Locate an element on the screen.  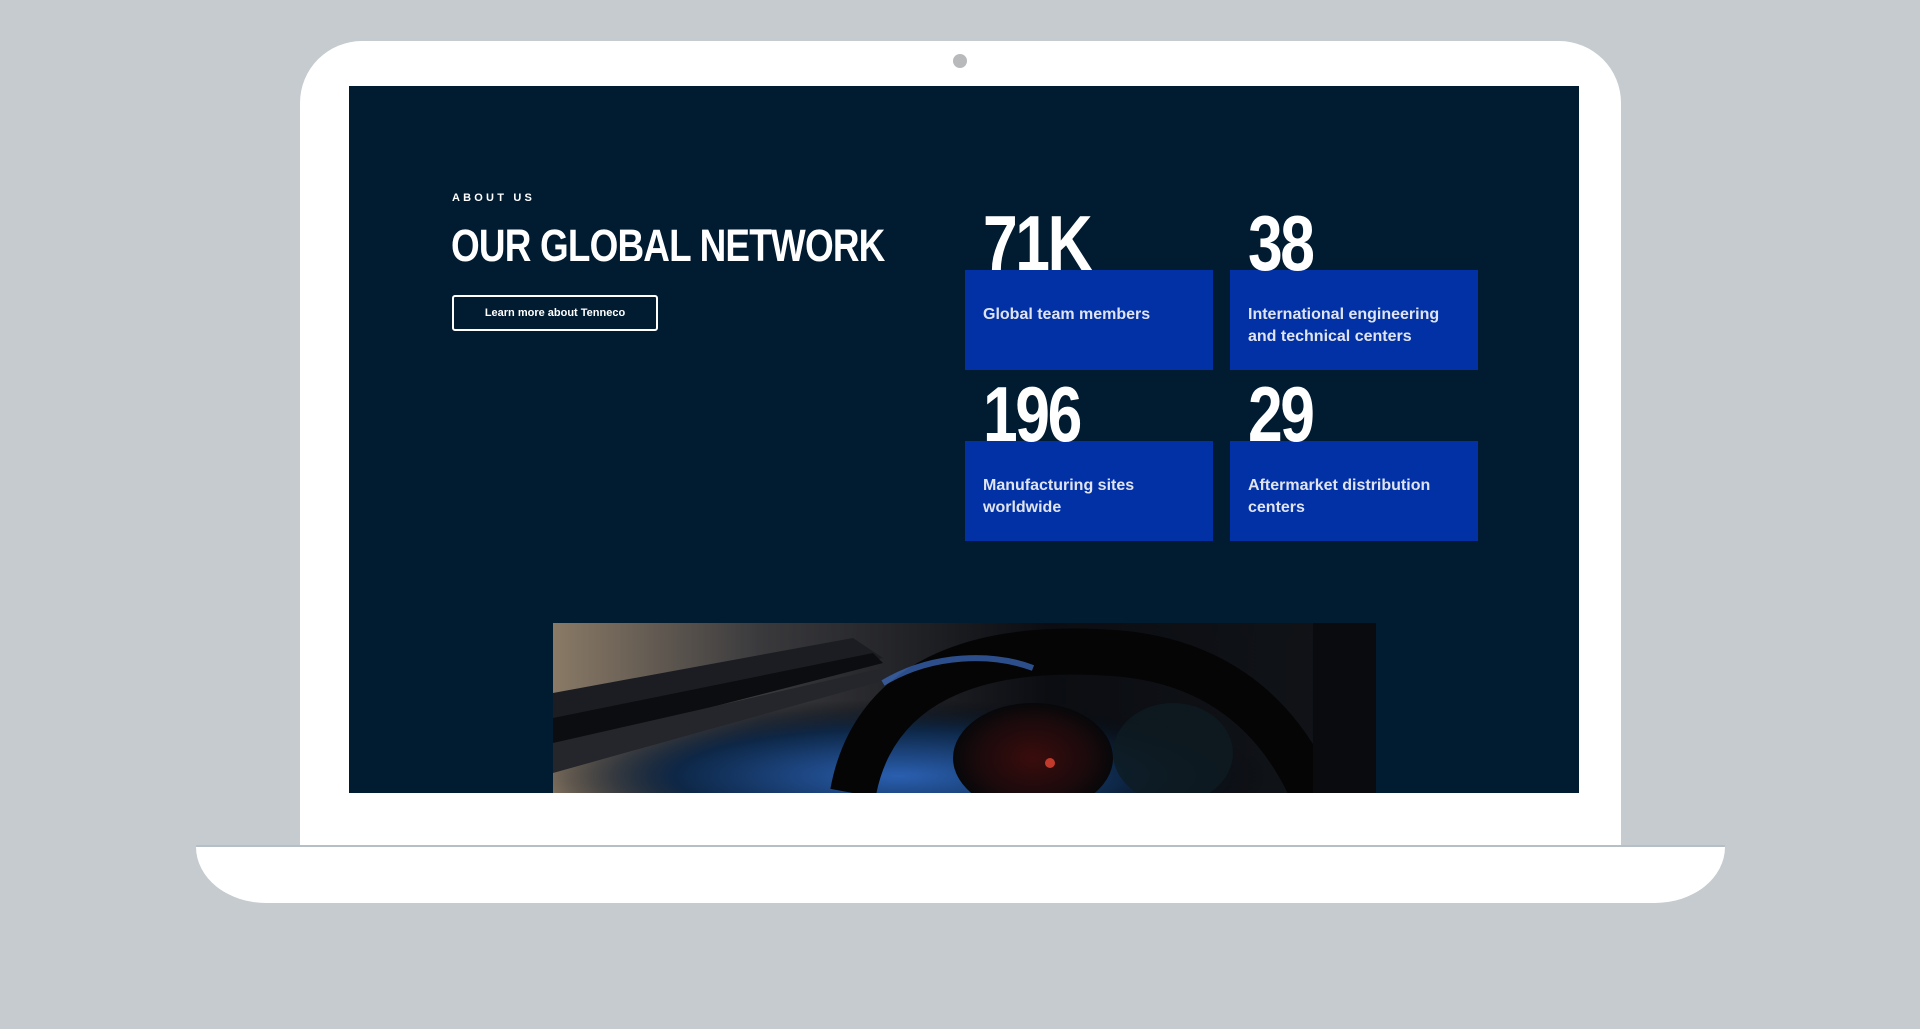
stat-card-manufacturing-sites: 196 Manufacturing sites worldwide is located at coordinates (1089, 457).